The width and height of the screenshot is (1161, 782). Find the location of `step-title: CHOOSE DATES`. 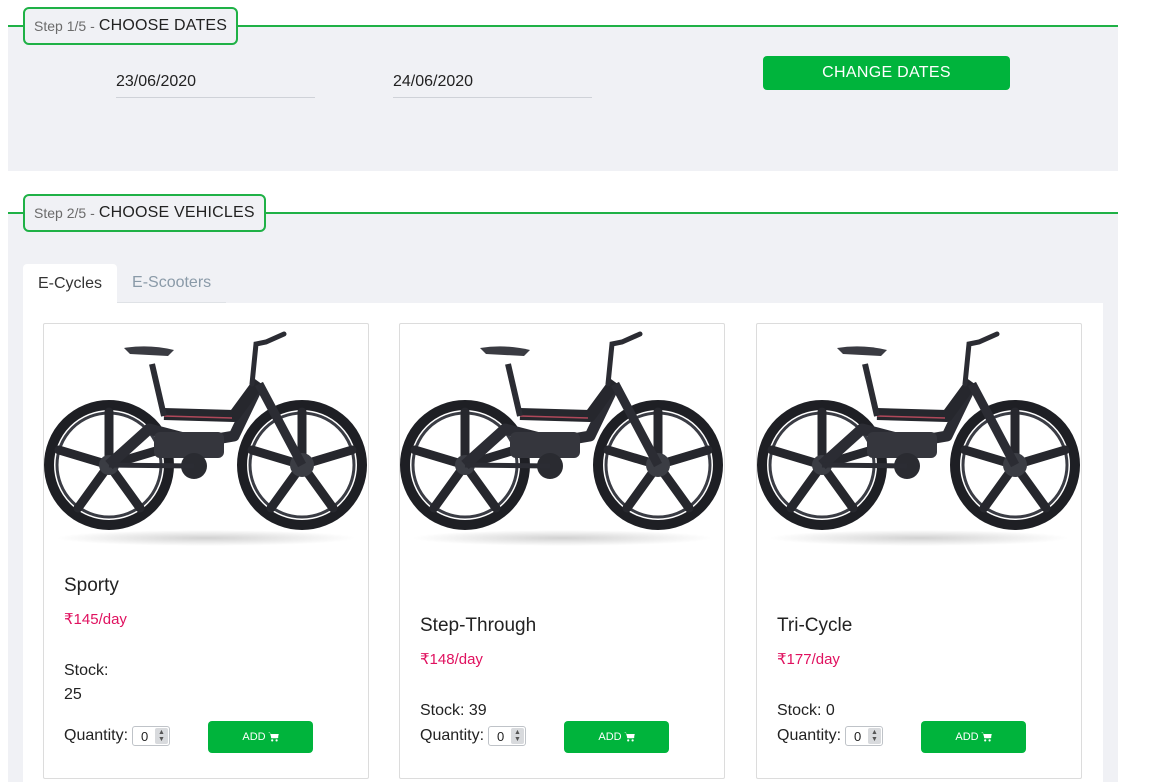

step-title: CHOOSE DATES is located at coordinates (163, 25).